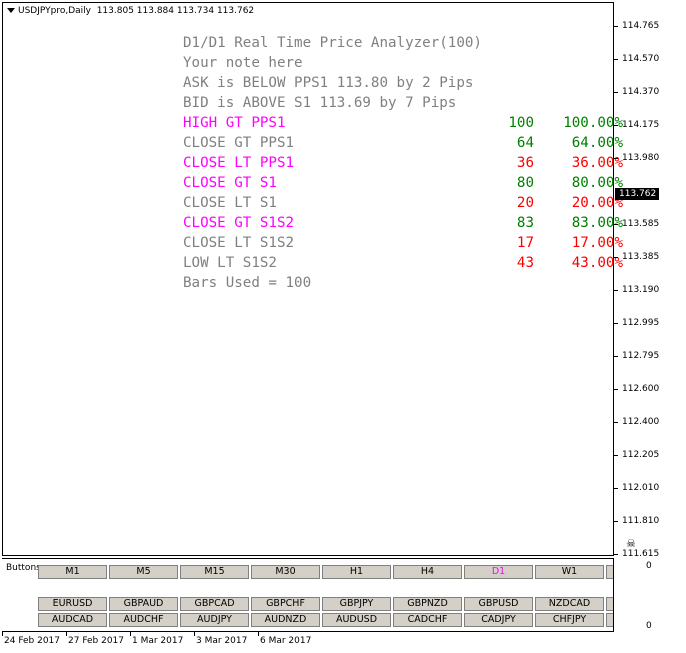 This screenshot has height=653, width=686. Describe the element at coordinates (96, 641) in the screenshot. I see `date-label: 27 Feb 2017` at that location.